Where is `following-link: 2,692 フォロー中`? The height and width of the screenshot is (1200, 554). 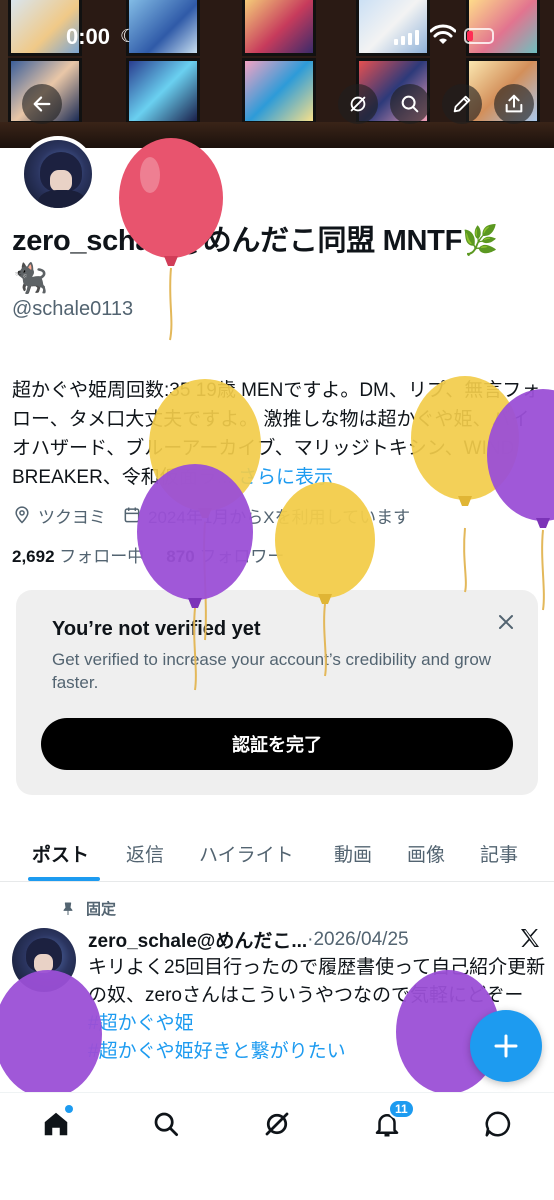 following-link: 2,692 フォロー中 is located at coordinates (78, 554).